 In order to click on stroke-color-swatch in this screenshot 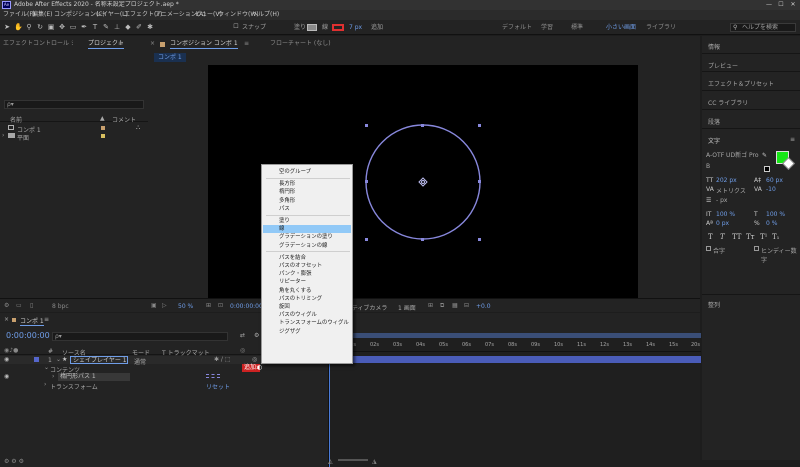, I will do `click(338, 27)`.